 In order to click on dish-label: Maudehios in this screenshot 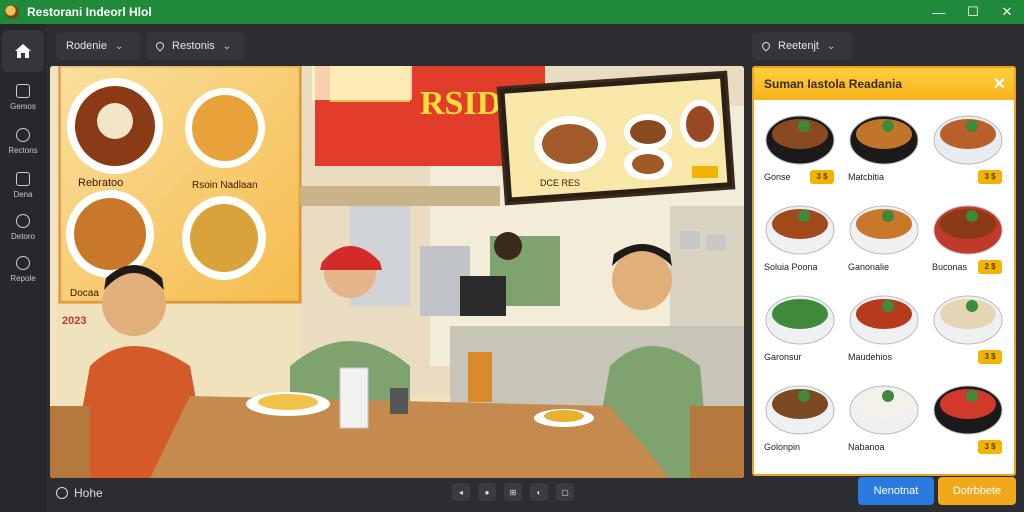, I will do `click(870, 357)`.